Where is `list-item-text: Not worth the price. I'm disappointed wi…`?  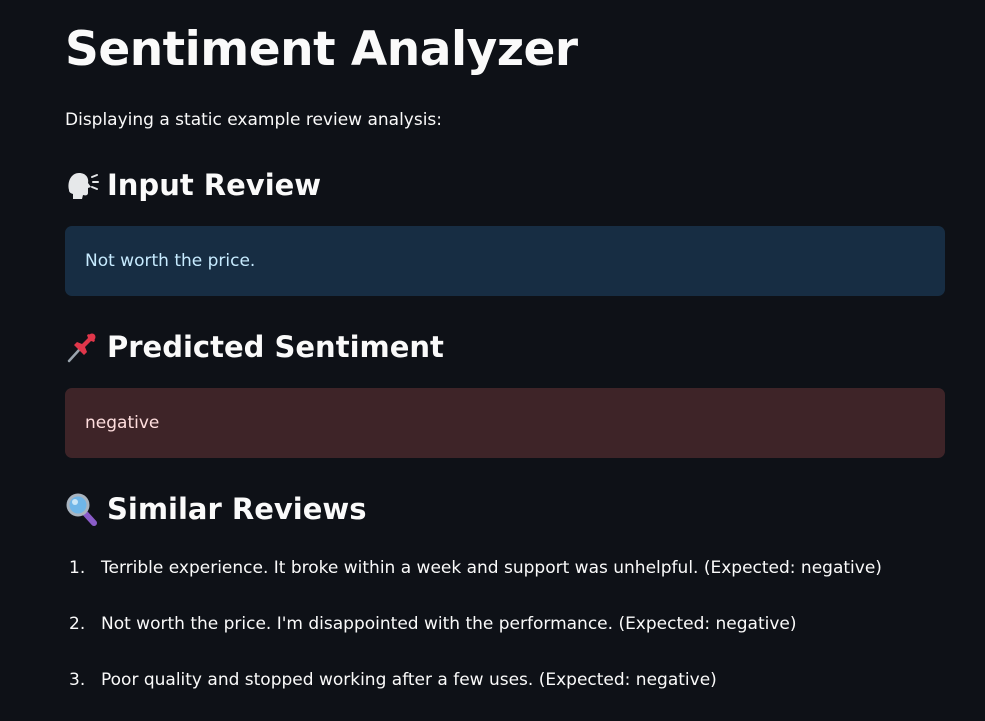
list-item-text: Not worth the price. I'm disappointed wi… is located at coordinates (449, 624).